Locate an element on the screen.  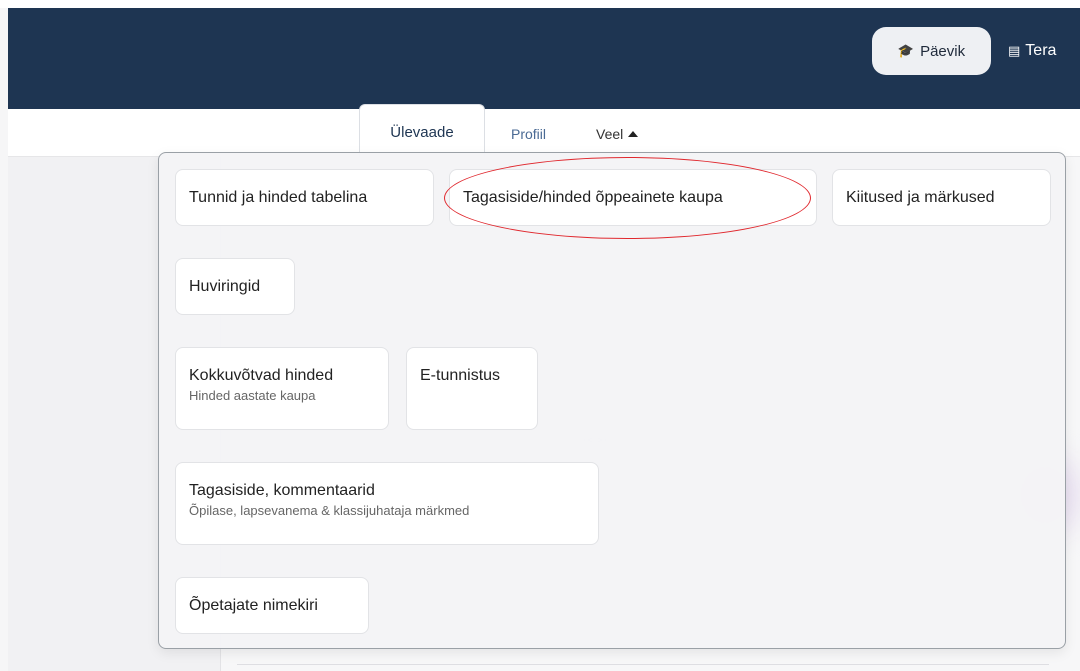
menu-item-label: E-tunnistus is located at coordinates (460, 375).